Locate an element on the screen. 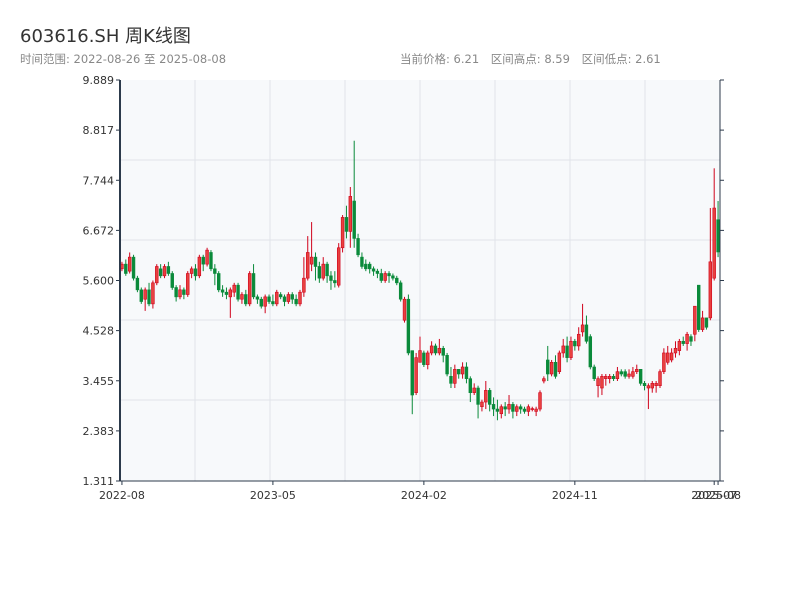 The width and height of the screenshot is (800, 600). y-tick-label: 7.744 is located at coordinates (99, 180).